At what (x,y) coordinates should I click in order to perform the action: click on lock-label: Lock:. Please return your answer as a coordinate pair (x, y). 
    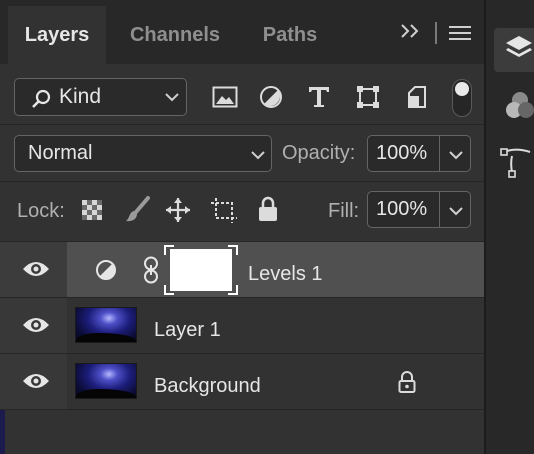
    Looking at the image, I should click on (41, 211).